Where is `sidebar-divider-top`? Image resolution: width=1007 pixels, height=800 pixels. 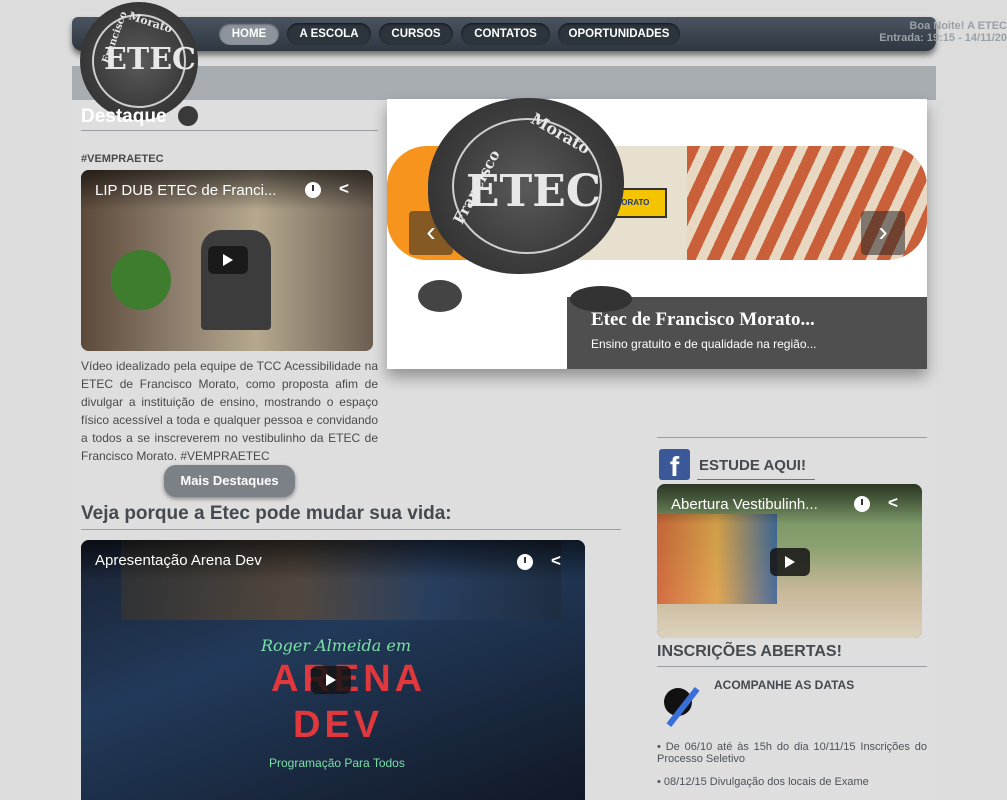 sidebar-divider-top is located at coordinates (792, 437).